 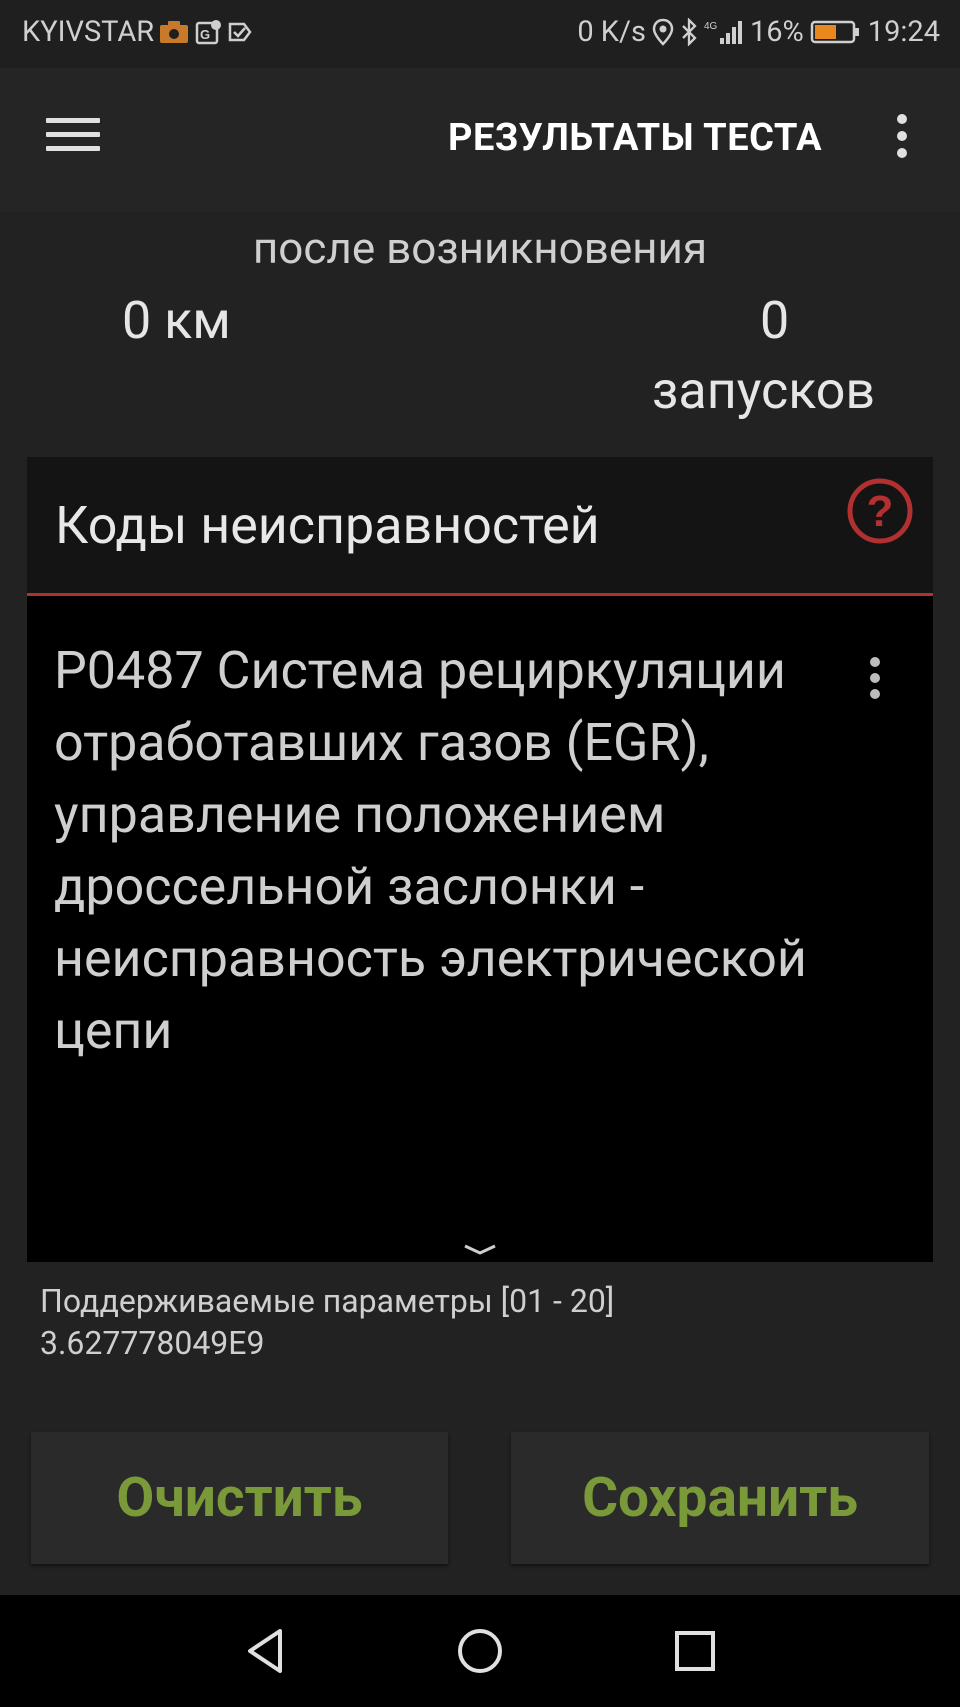 I want to click on code-more-vert-icon, so click(x=875, y=681).